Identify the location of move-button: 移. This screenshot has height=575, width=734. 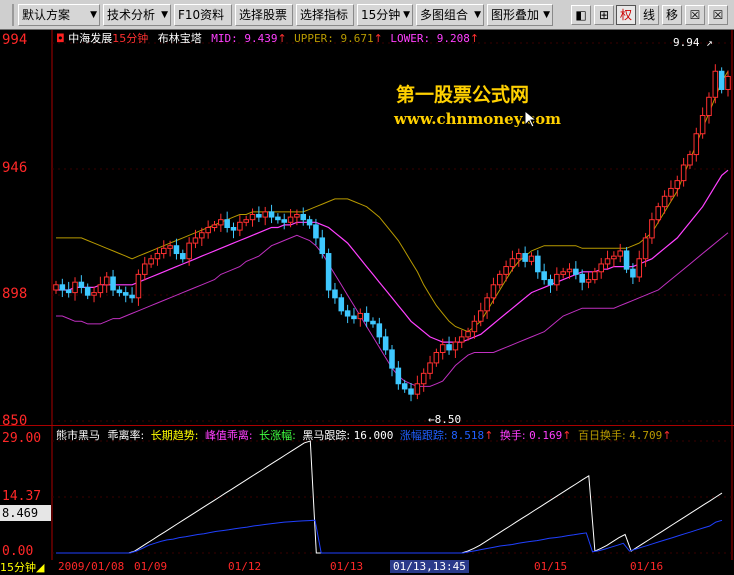
(672, 15).